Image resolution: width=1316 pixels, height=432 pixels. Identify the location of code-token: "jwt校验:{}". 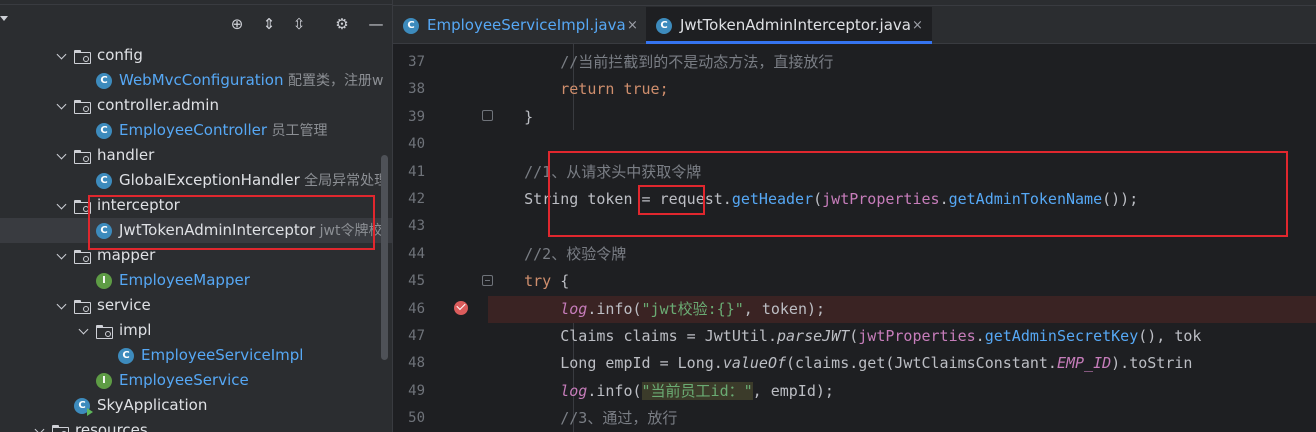
(692, 308).